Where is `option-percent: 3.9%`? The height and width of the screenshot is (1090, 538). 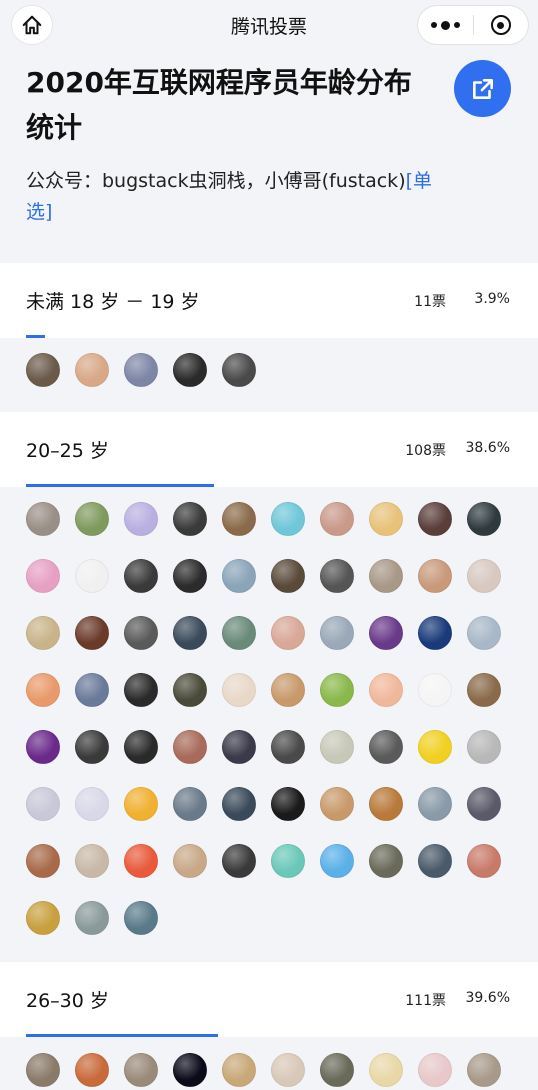 option-percent: 3.9% is located at coordinates (492, 299).